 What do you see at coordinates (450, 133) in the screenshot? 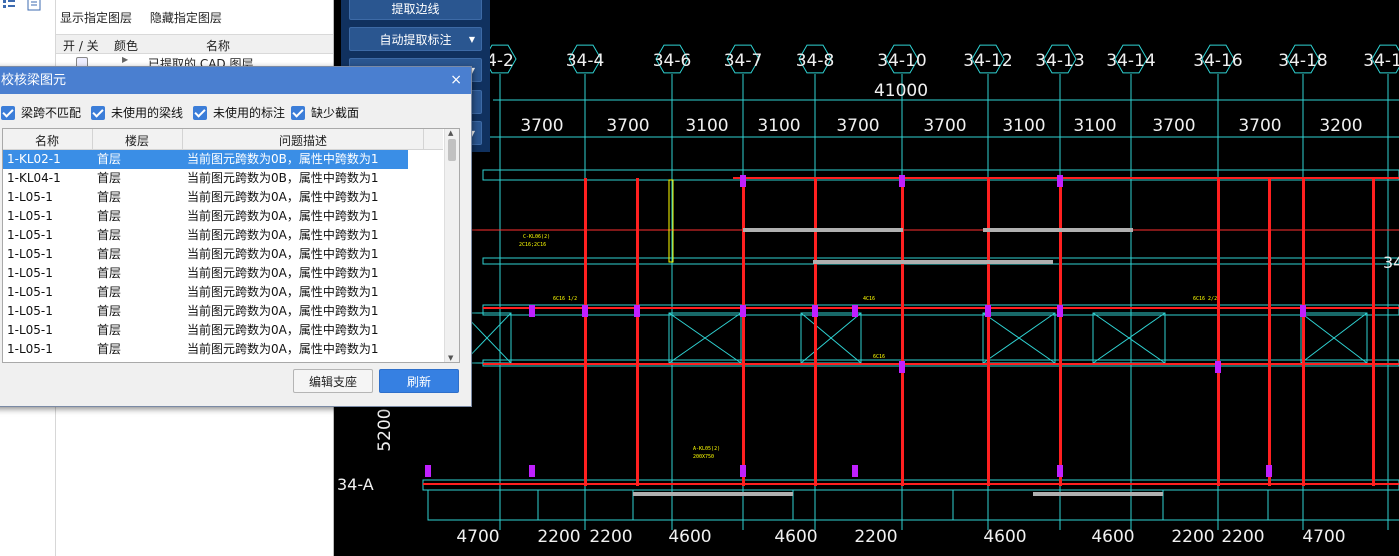
I see `scroll-up-icon: ▲` at bounding box center [450, 133].